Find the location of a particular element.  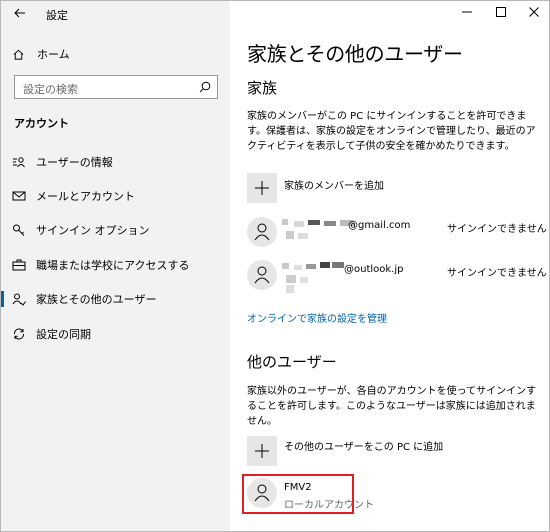

family-heading: 家族 is located at coordinates (262, 88).